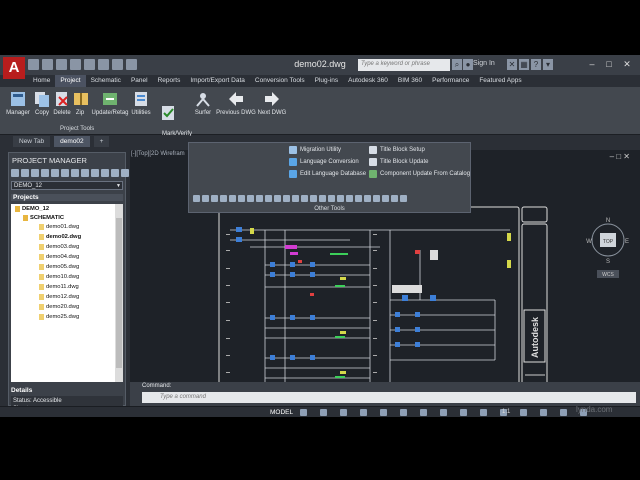 This screenshot has width=640, height=480. Describe the element at coordinates (14, 68) in the screenshot. I see `application-menu-icon: A` at that location.